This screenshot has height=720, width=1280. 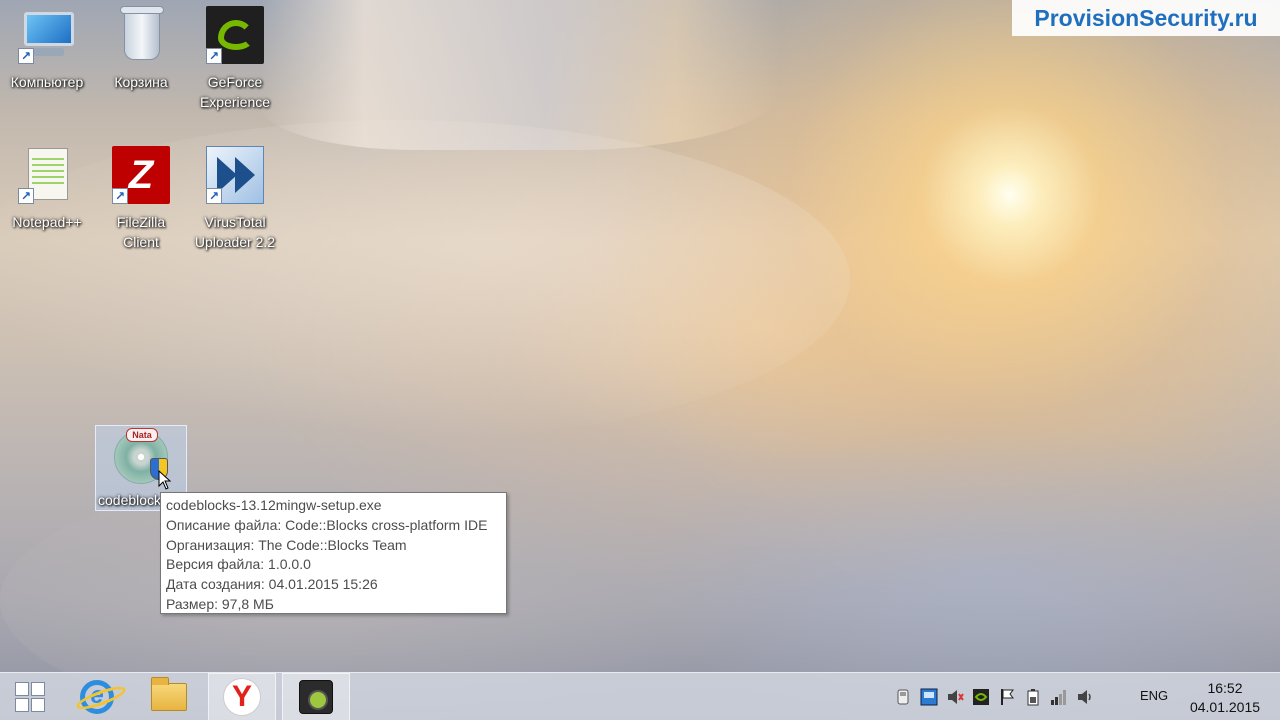 I want to click on nvidia-tray-icon, so click(x=981, y=697).